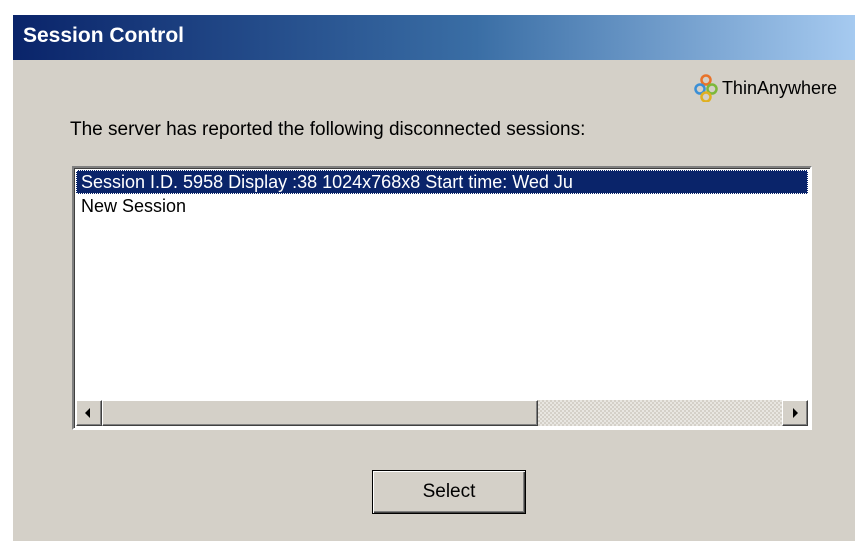 This screenshot has height=541, width=859. I want to click on horizontal-scrollbar, so click(442, 413).